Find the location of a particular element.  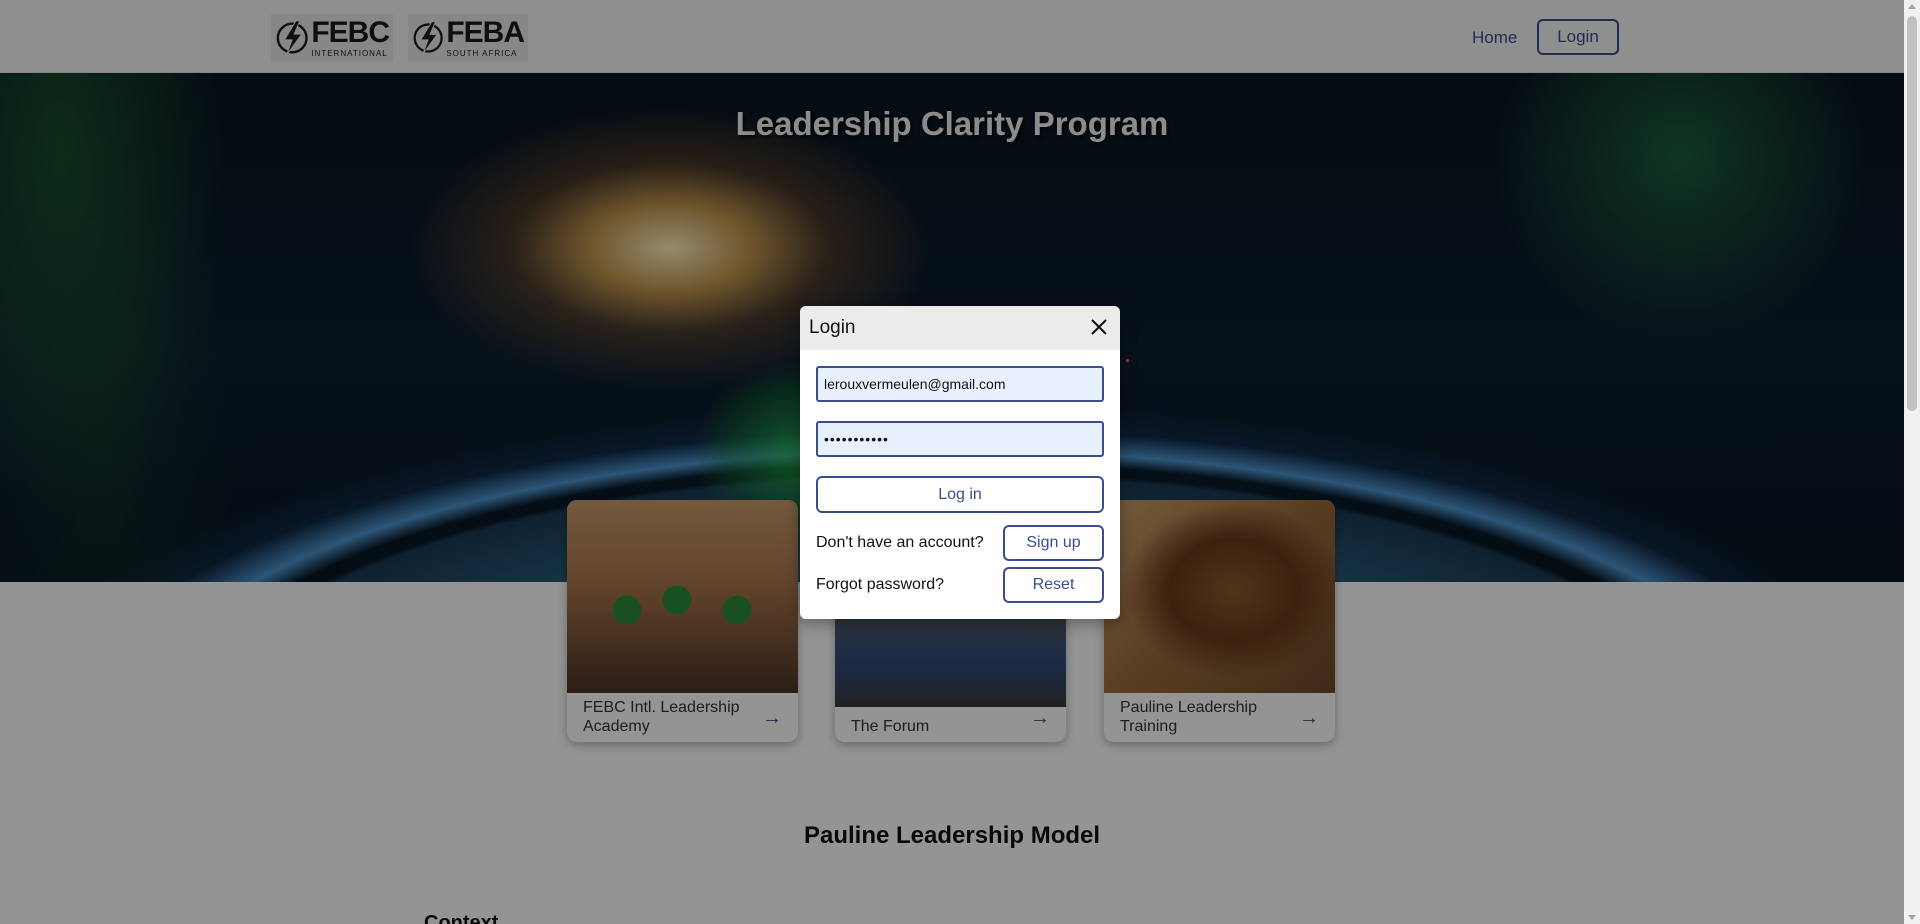

no-account-text: Don't have an account? is located at coordinates (900, 542).